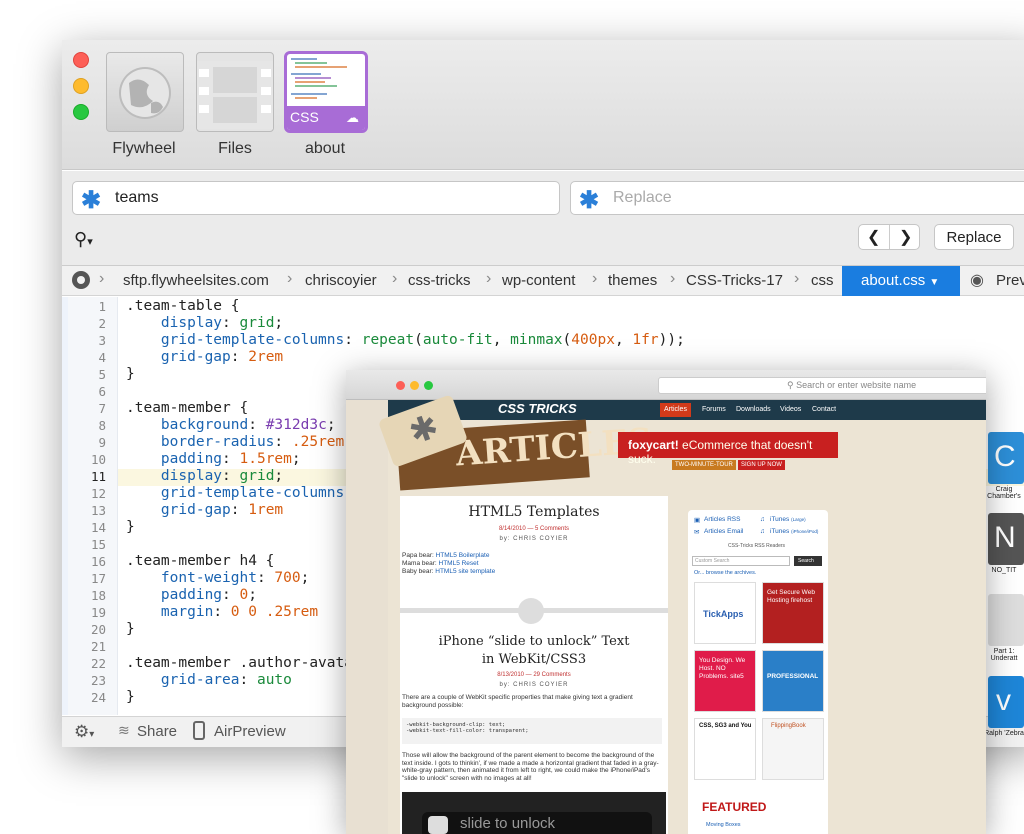  I want to click on gear-icon: ⚙▾, so click(84, 732).